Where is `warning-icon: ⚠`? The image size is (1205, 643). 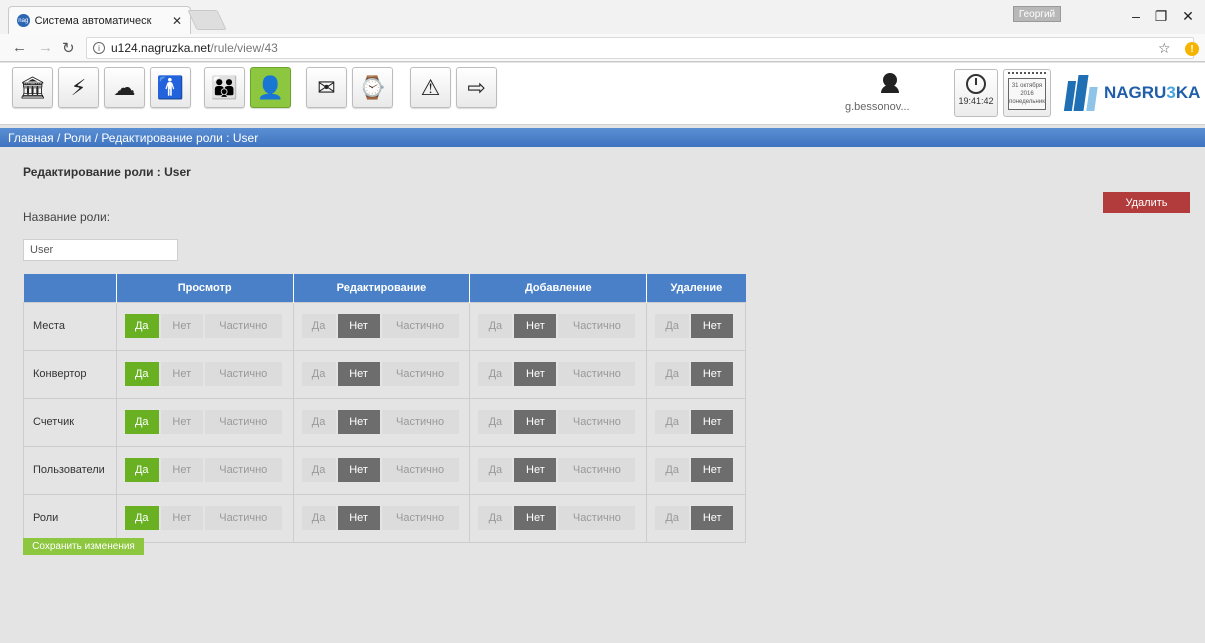 warning-icon: ⚠ is located at coordinates (430, 87).